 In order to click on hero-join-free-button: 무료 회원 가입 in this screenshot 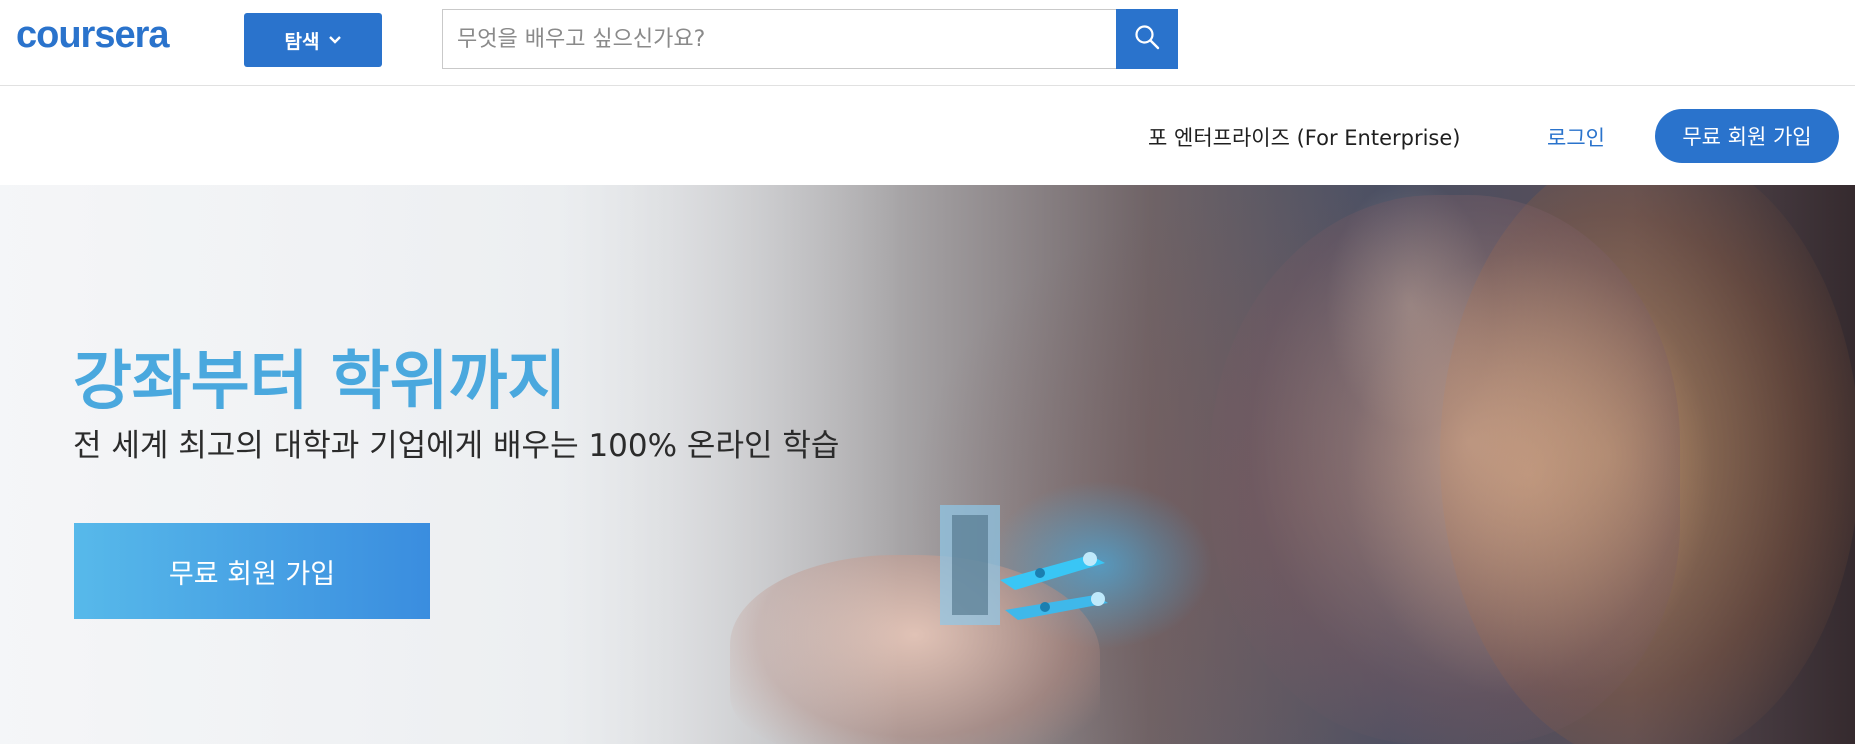, I will do `click(252, 571)`.